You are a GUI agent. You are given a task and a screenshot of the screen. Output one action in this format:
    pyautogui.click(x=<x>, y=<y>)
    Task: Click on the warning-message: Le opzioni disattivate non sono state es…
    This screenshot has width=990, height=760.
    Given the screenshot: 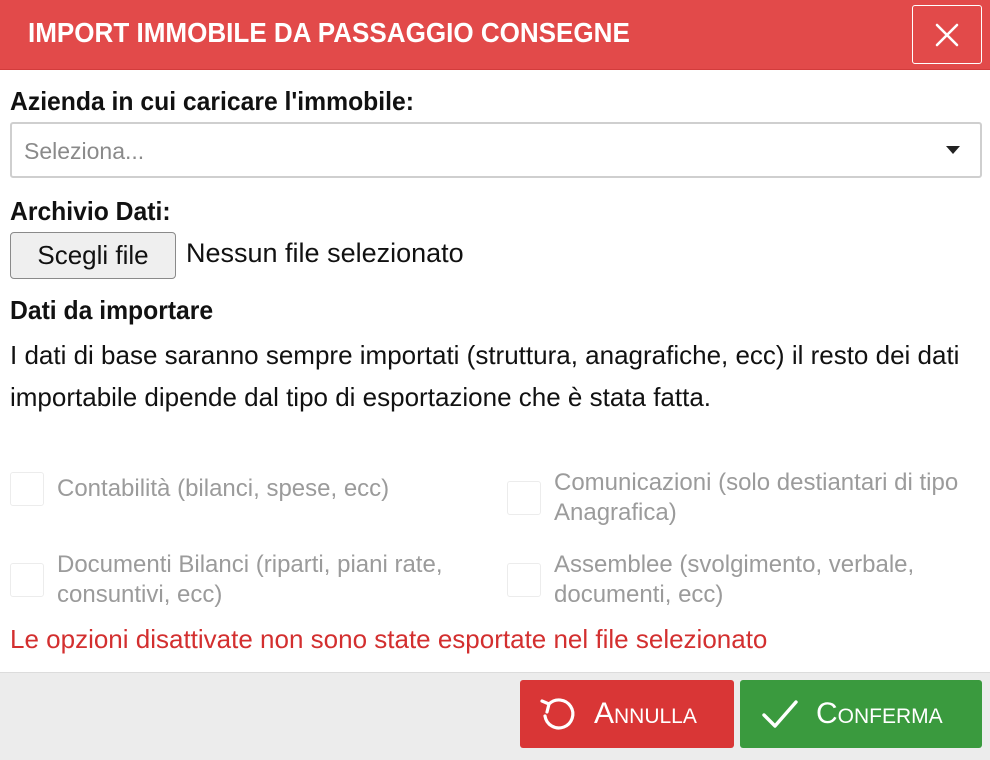 What is the action you would take?
    pyautogui.click(x=389, y=639)
    